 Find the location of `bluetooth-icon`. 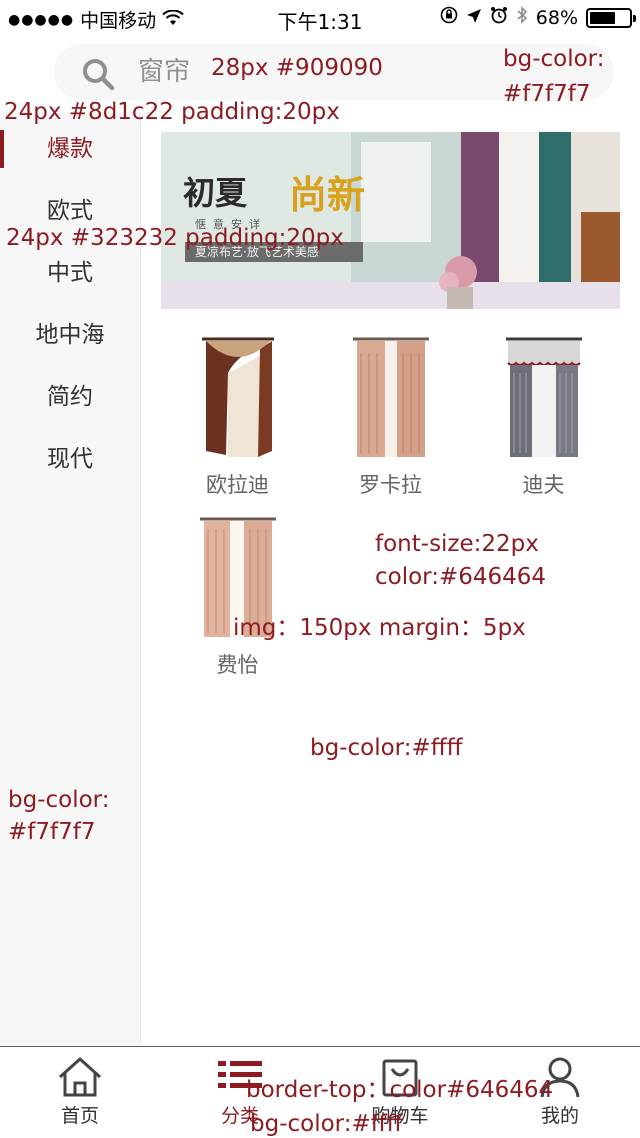

bluetooth-icon is located at coordinates (522, 17).